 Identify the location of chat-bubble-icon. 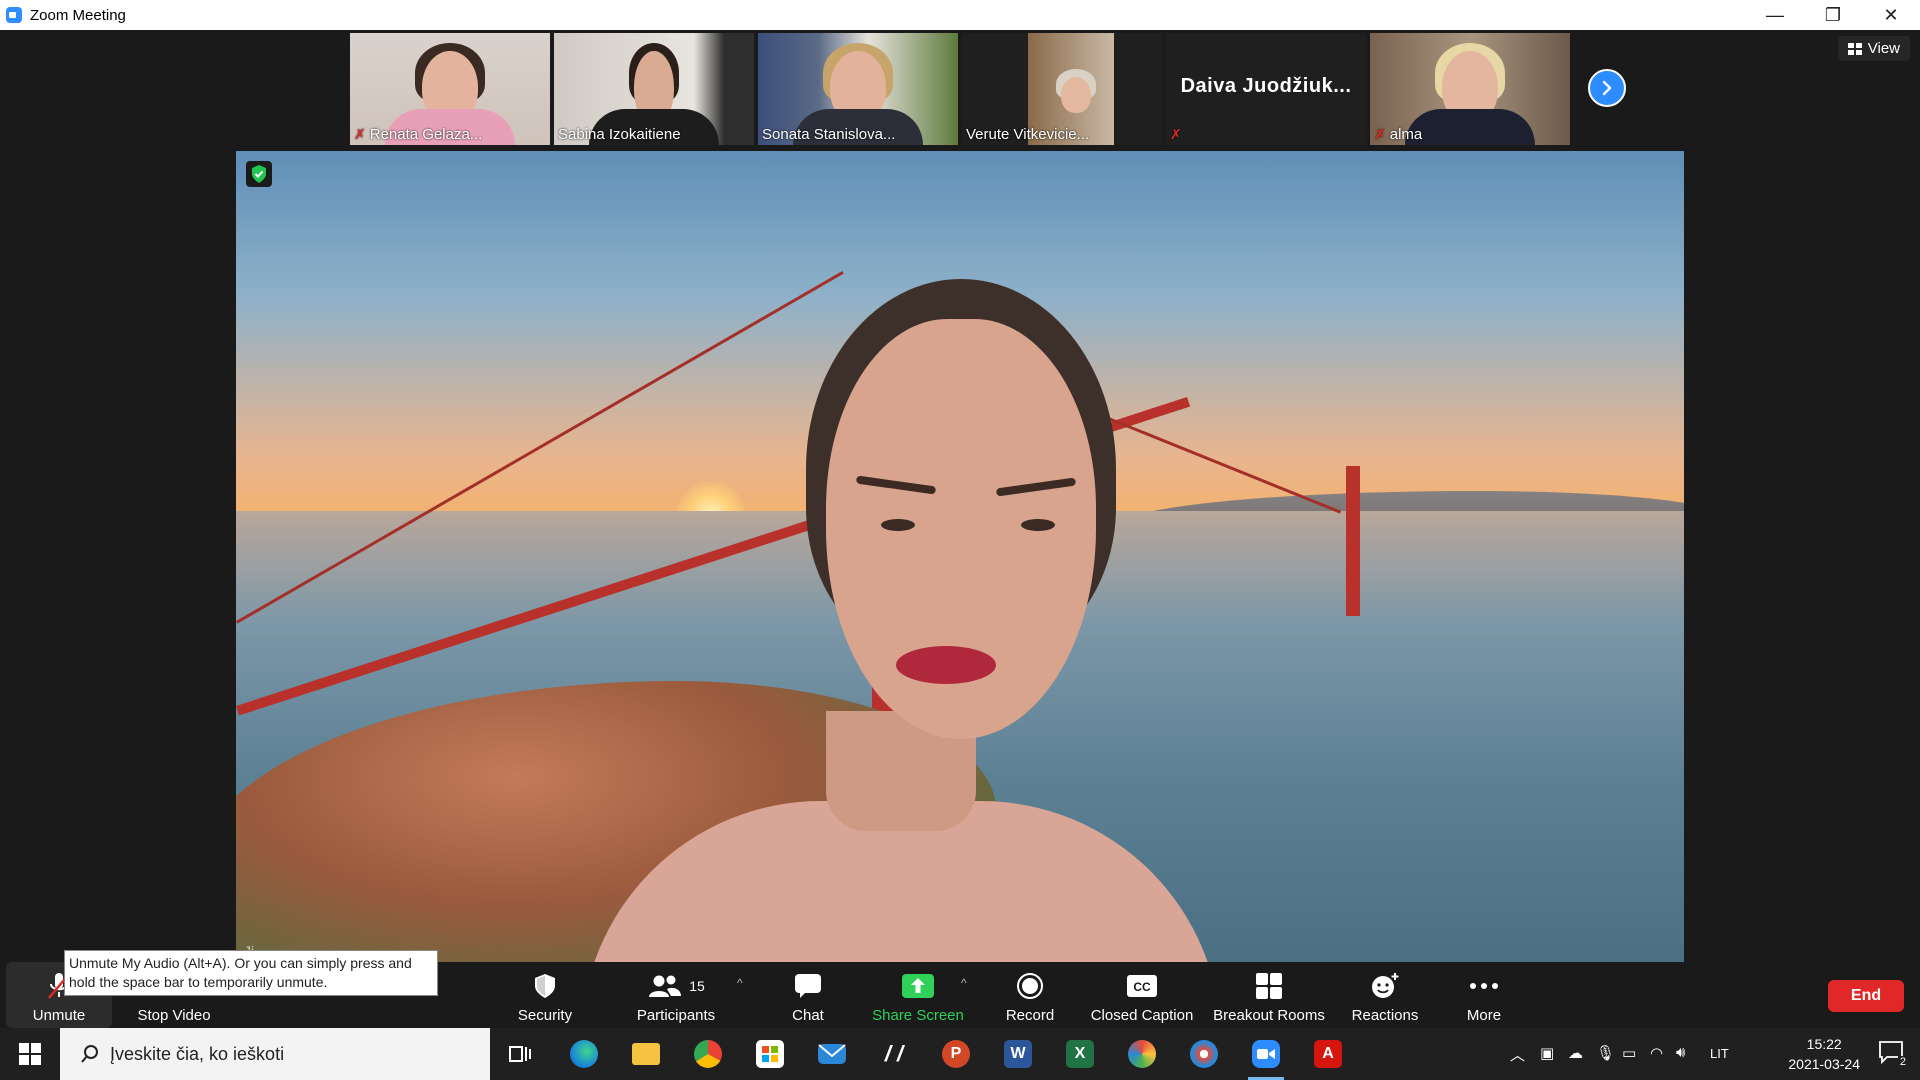
(808, 986).